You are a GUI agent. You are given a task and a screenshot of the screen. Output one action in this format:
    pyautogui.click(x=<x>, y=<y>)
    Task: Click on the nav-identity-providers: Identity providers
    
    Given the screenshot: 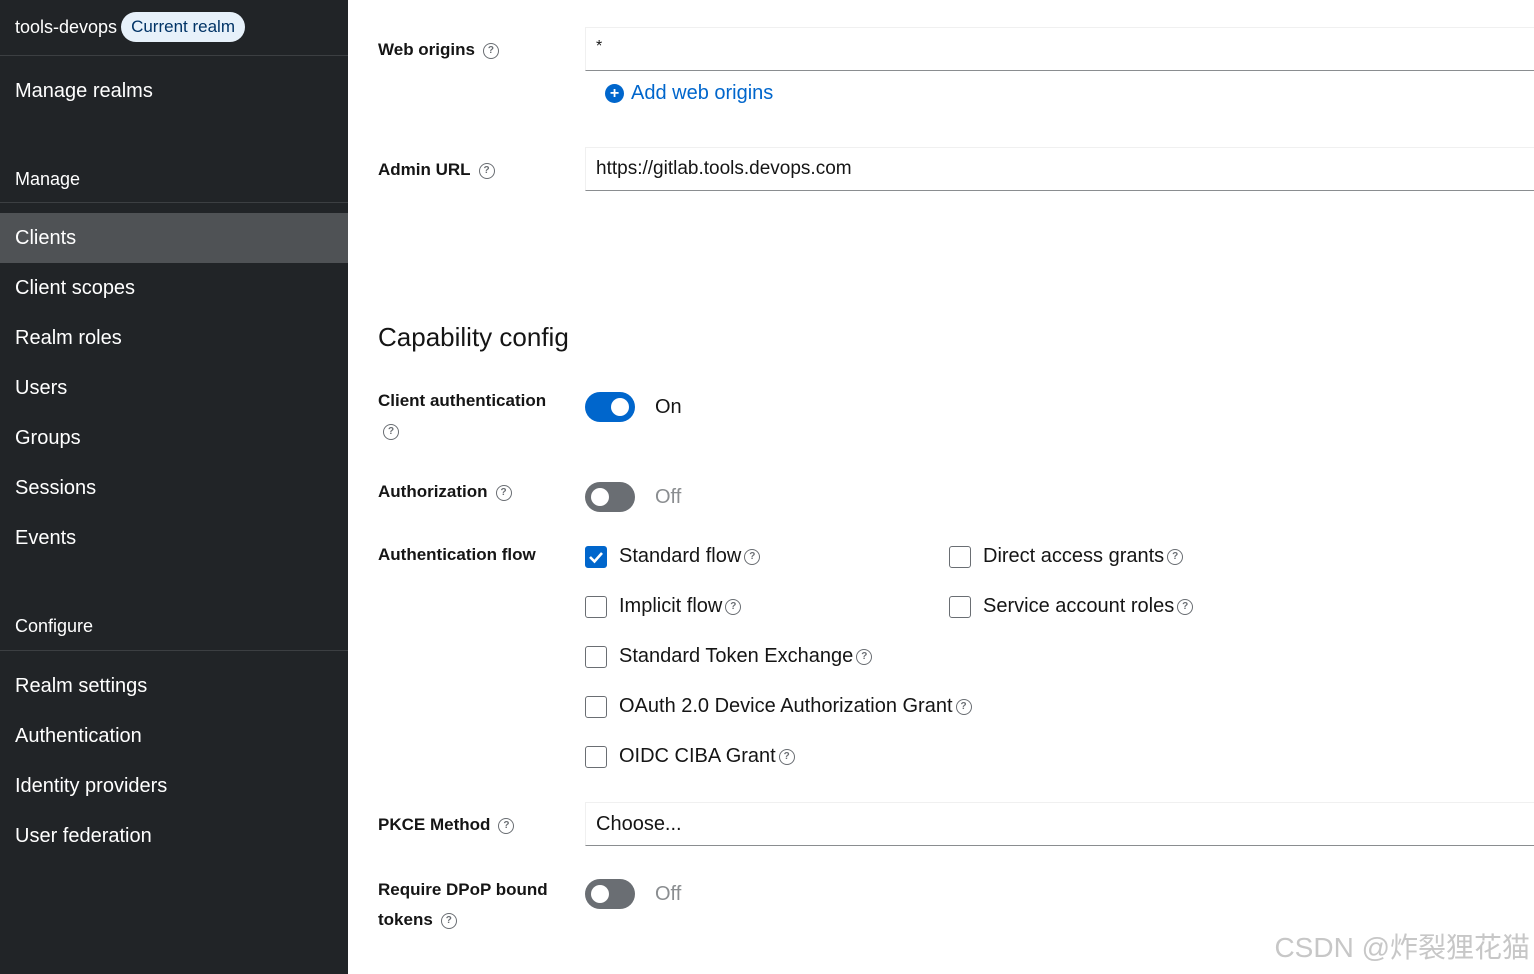 What is the action you would take?
    pyautogui.click(x=174, y=786)
    